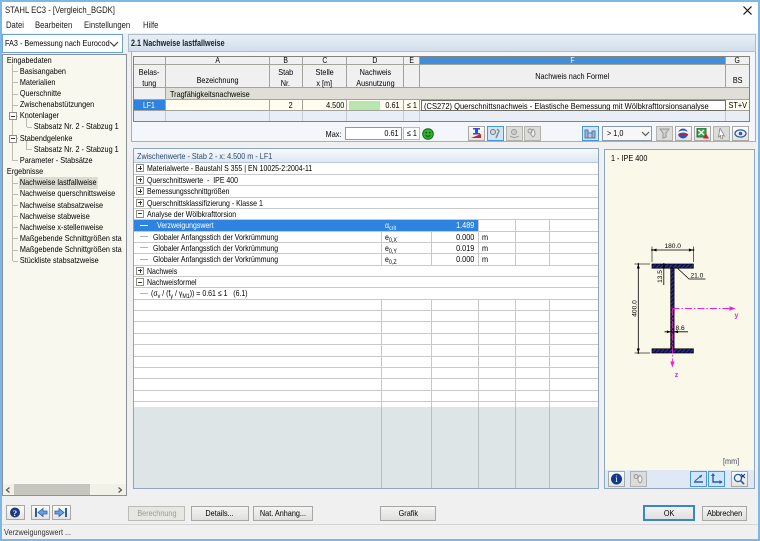 This screenshot has height=541, width=760. Describe the element at coordinates (635, 308) in the screenshot. I see `svg-text: 400.0` at that location.